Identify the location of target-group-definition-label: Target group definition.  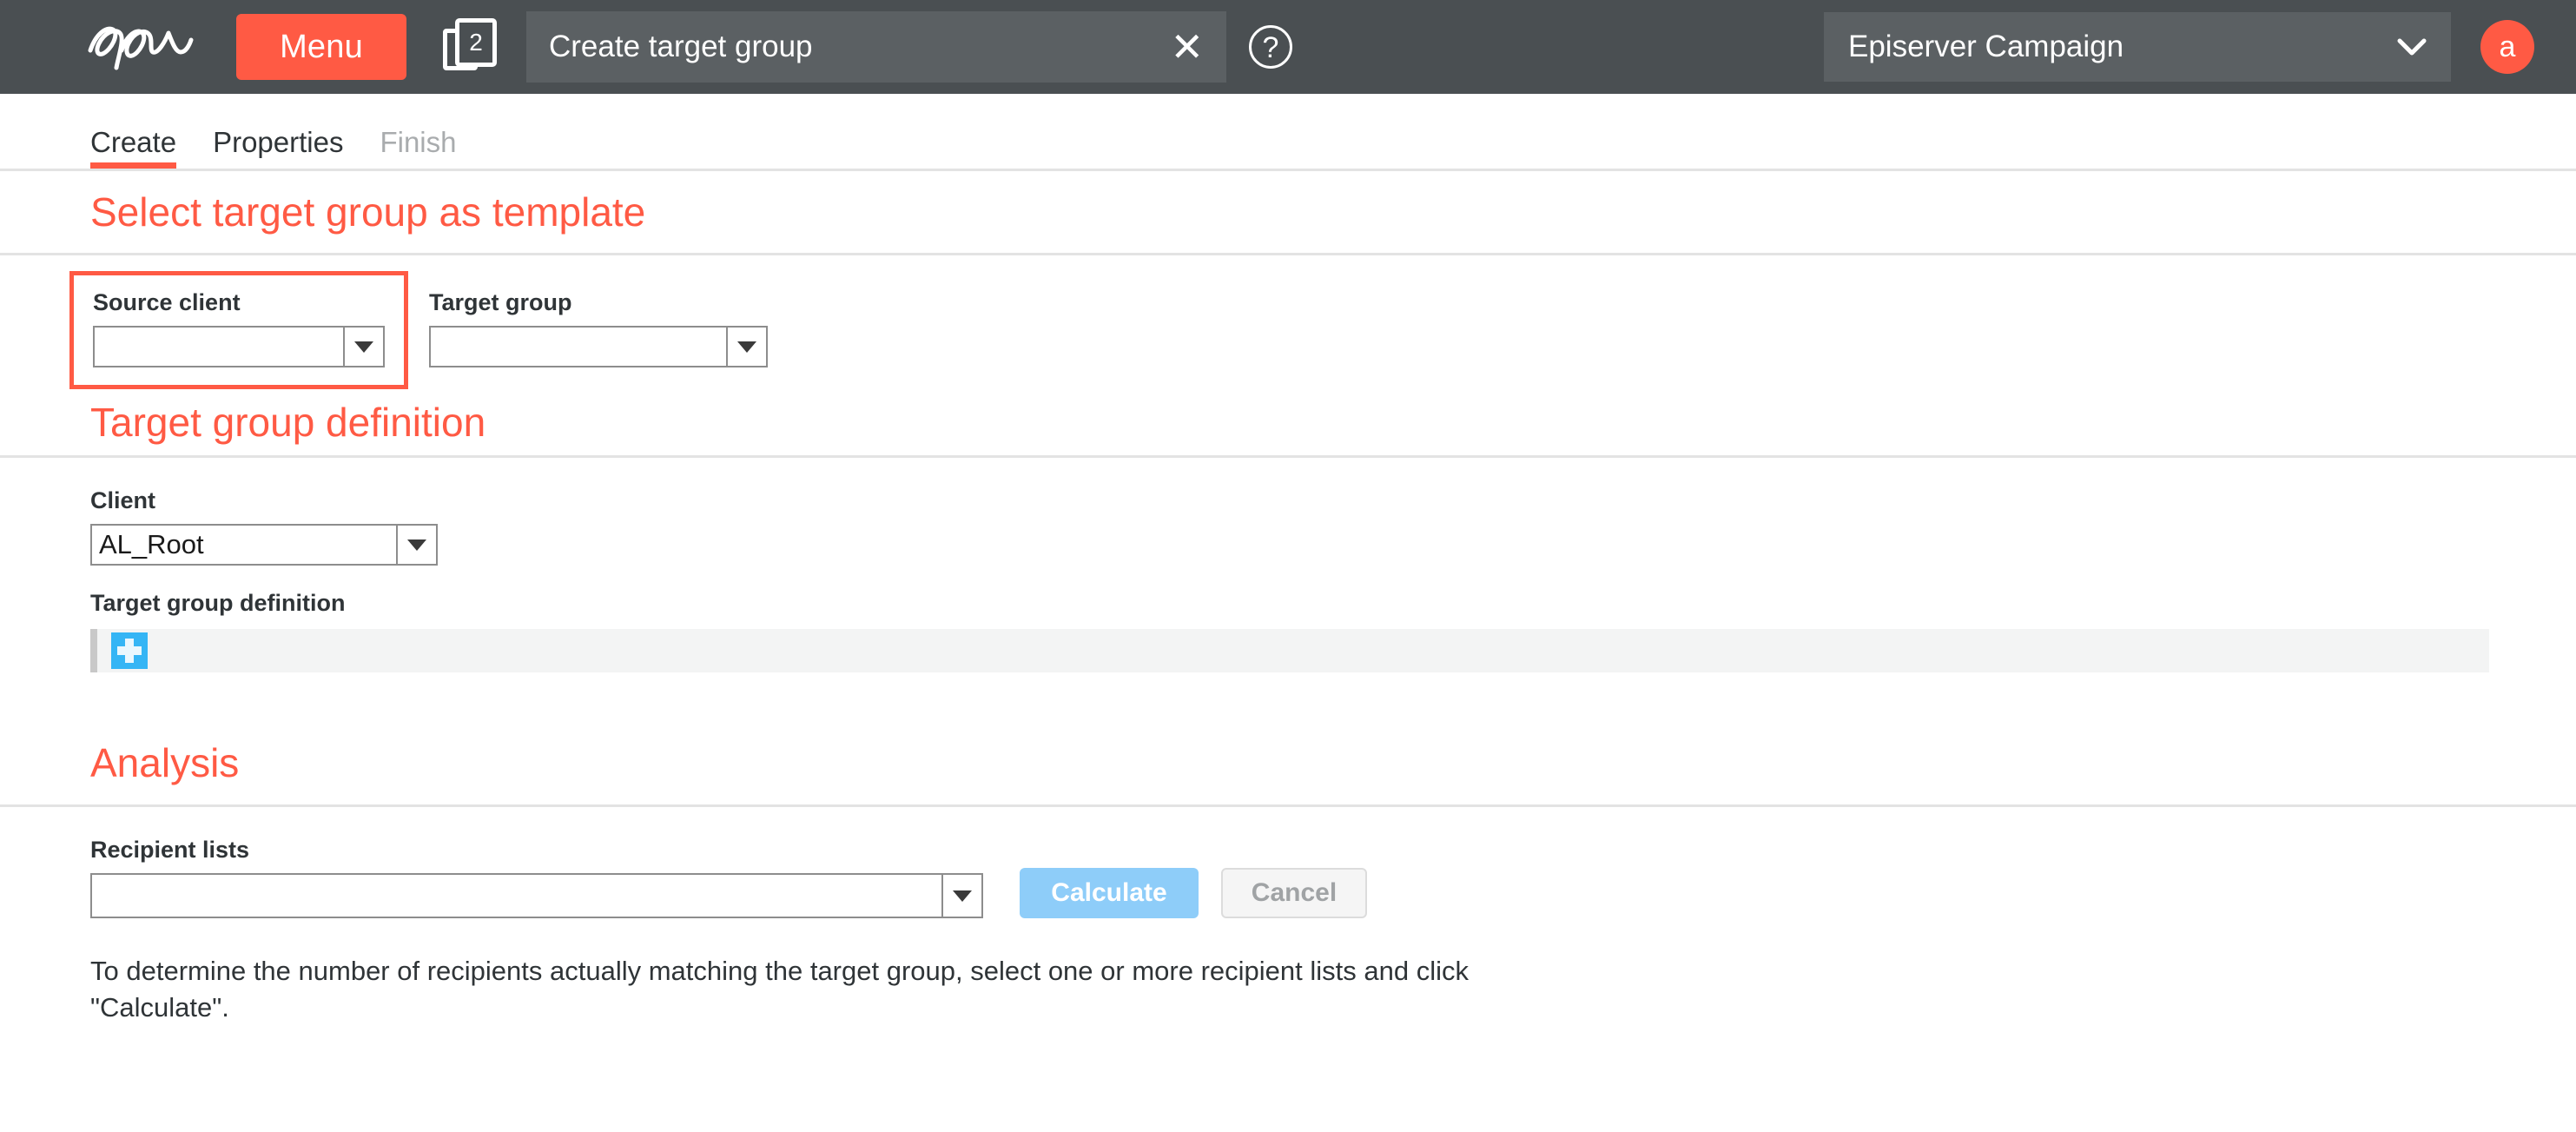
(218, 603).